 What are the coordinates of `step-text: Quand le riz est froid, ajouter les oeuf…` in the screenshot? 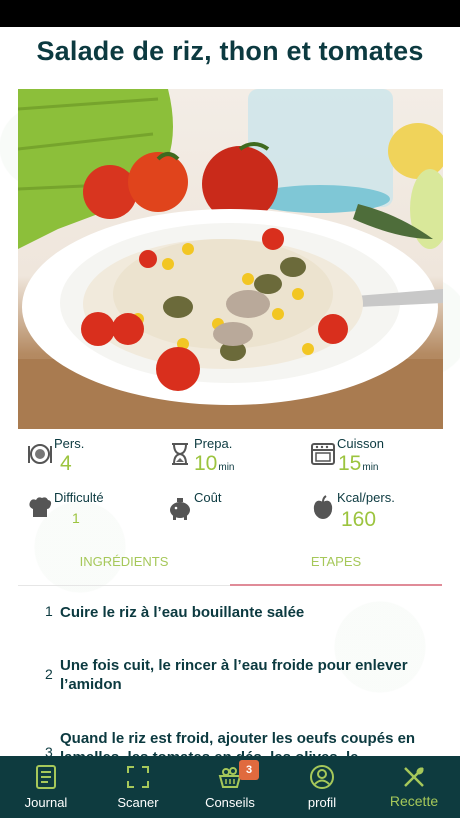 It's located at (238, 743).